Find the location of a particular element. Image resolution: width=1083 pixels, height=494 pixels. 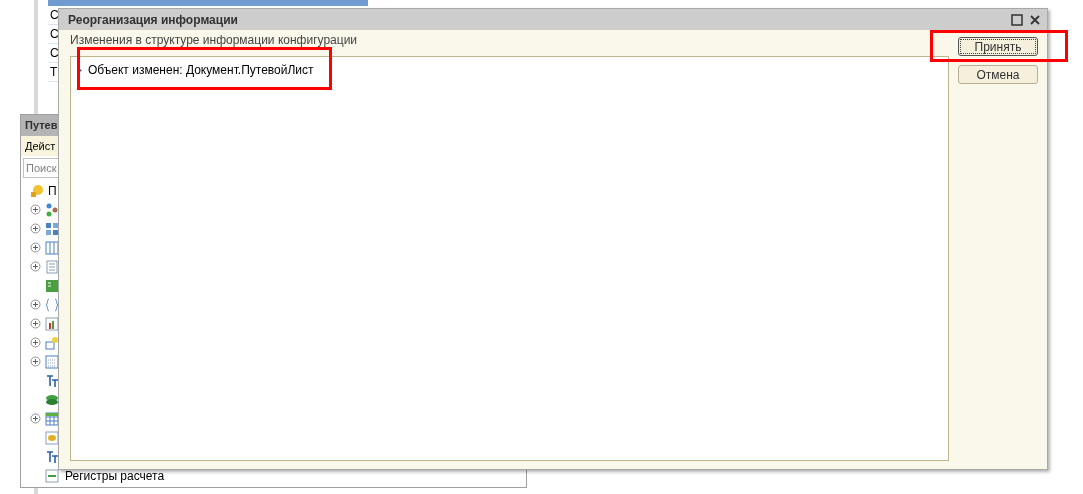

tree-item: Регистры расчета is located at coordinates (115, 475).